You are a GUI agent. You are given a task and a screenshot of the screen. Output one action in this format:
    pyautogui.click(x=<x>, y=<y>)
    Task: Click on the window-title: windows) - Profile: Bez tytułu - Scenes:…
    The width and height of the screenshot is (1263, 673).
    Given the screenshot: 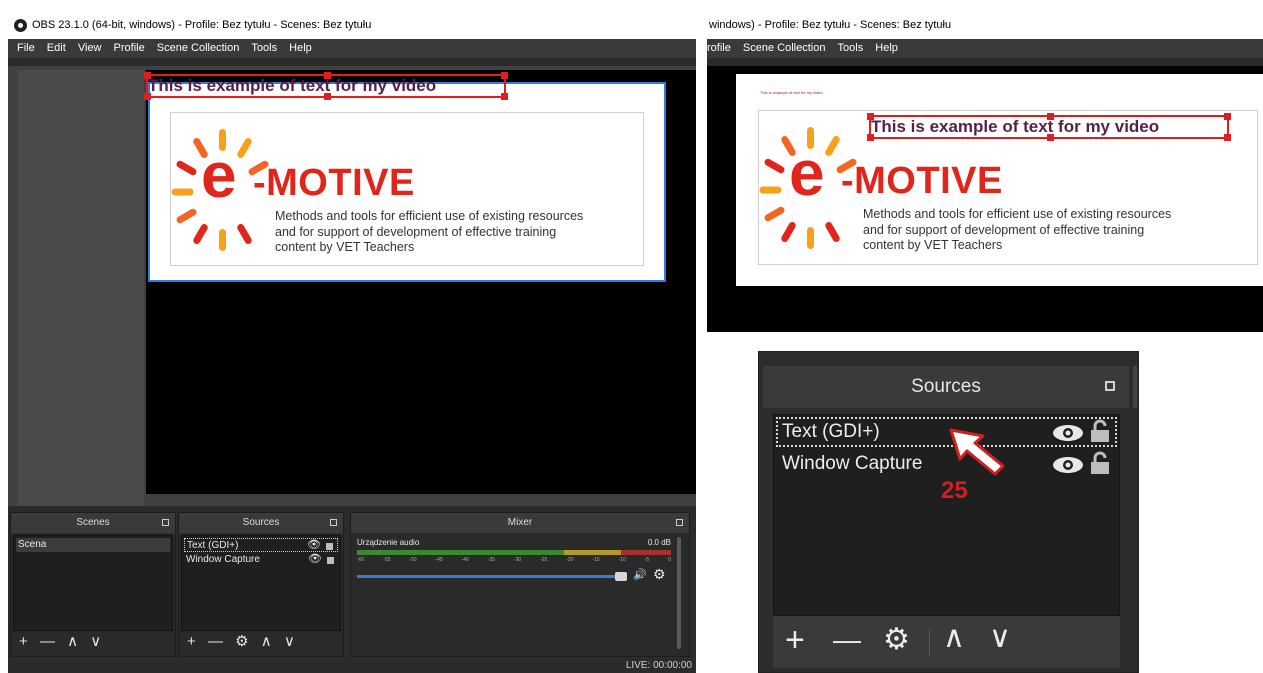 What is the action you would take?
    pyautogui.click(x=830, y=25)
    